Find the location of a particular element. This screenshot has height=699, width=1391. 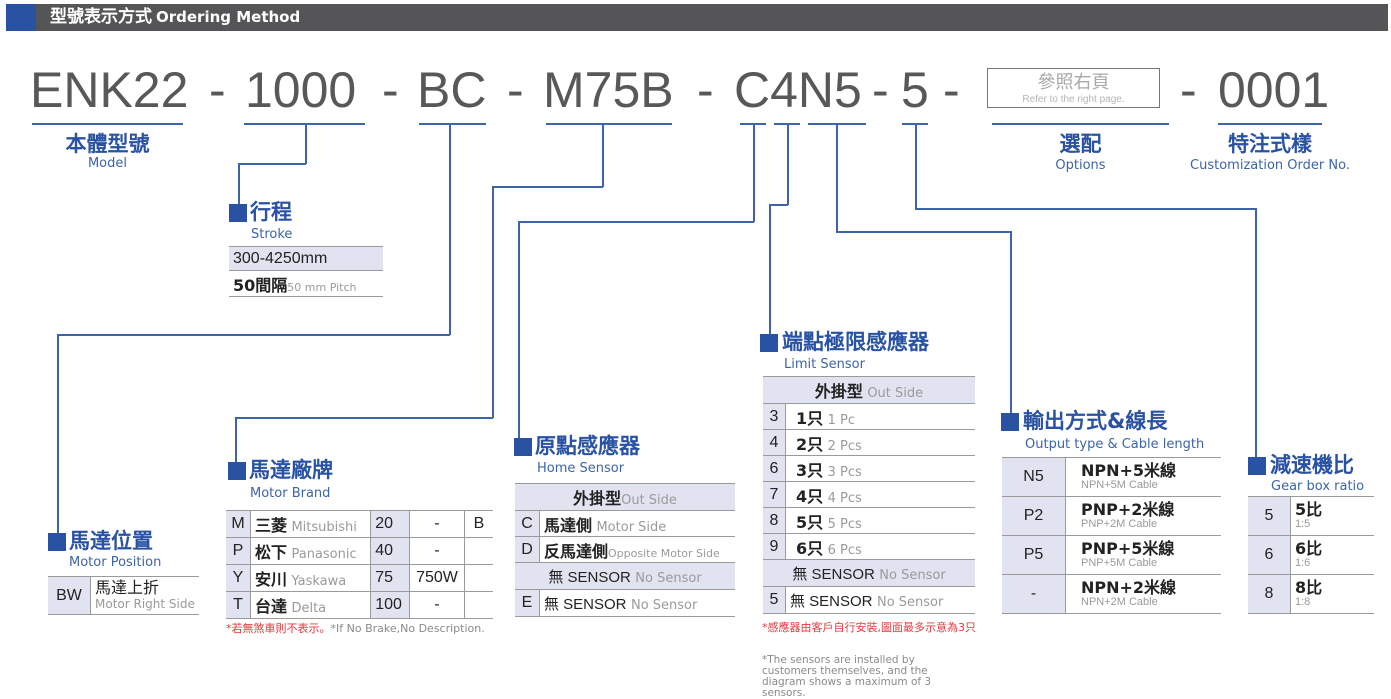

options-box: 參照右頁 Refer to the right page. is located at coordinates (1073, 88).